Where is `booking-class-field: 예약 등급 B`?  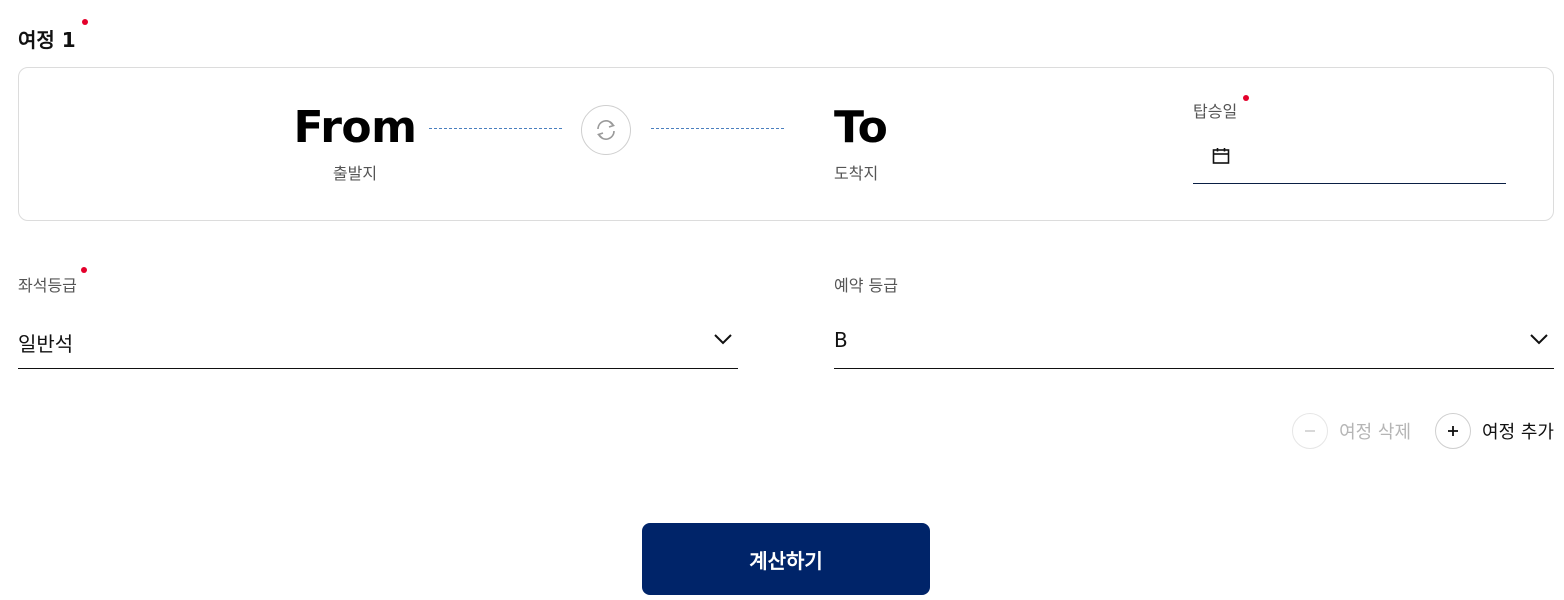
booking-class-field: 예약 등급 B is located at coordinates (1194, 320).